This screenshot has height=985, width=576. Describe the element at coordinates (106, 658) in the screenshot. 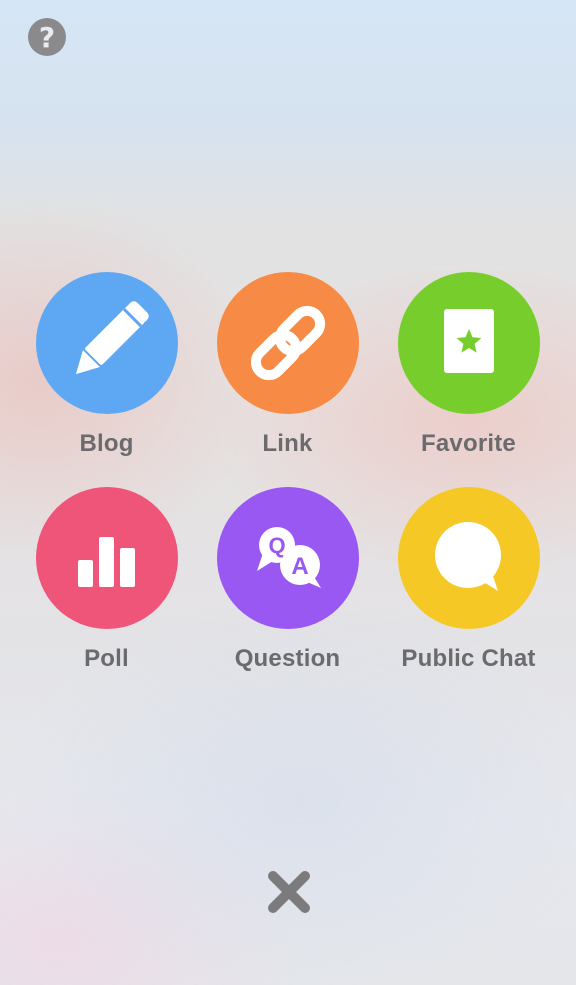

I see `poll-label: Poll` at that location.